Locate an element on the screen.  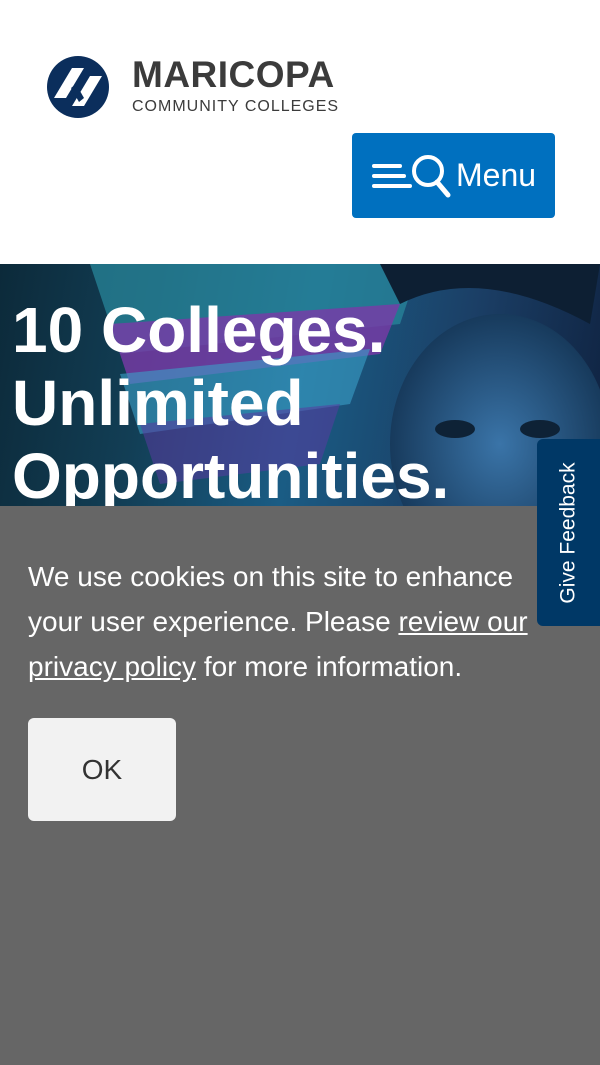
maricopa-logo-icon is located at coordinates (78, 87).